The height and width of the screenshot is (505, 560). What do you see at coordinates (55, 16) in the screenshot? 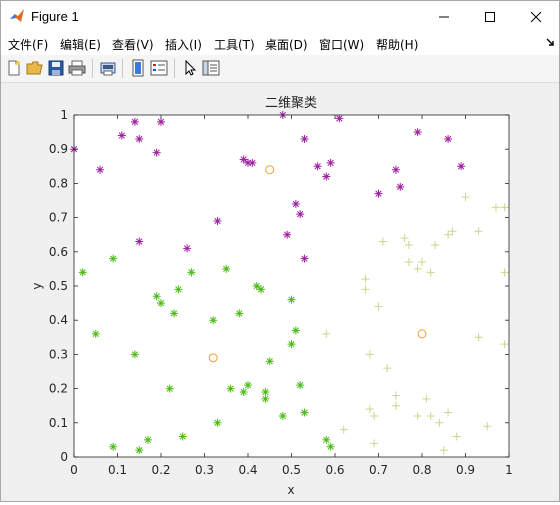
I see `window-title: Figure 1` at bounding box center [55, 16].